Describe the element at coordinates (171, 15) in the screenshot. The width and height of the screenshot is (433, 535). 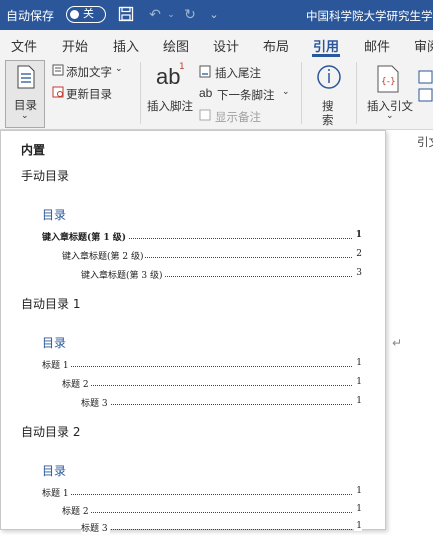
I see `undo-dropdown-icon: ⌄` at that location.